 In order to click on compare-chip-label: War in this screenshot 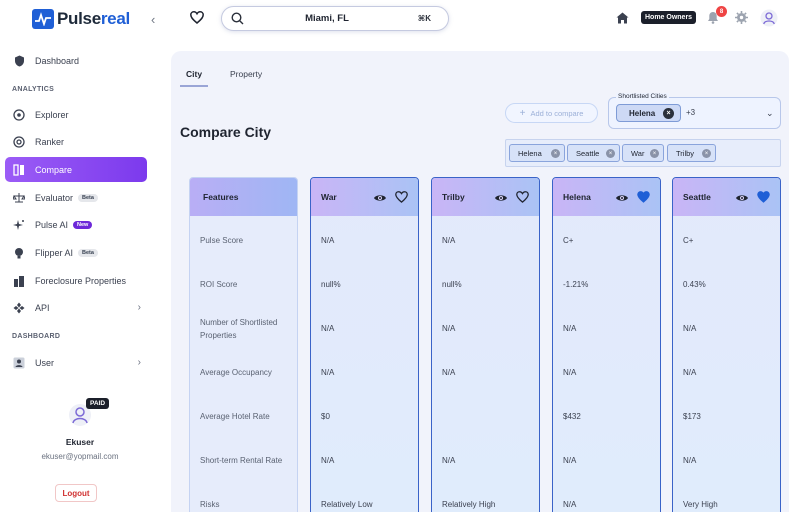, I will do `click(638, 153)`.